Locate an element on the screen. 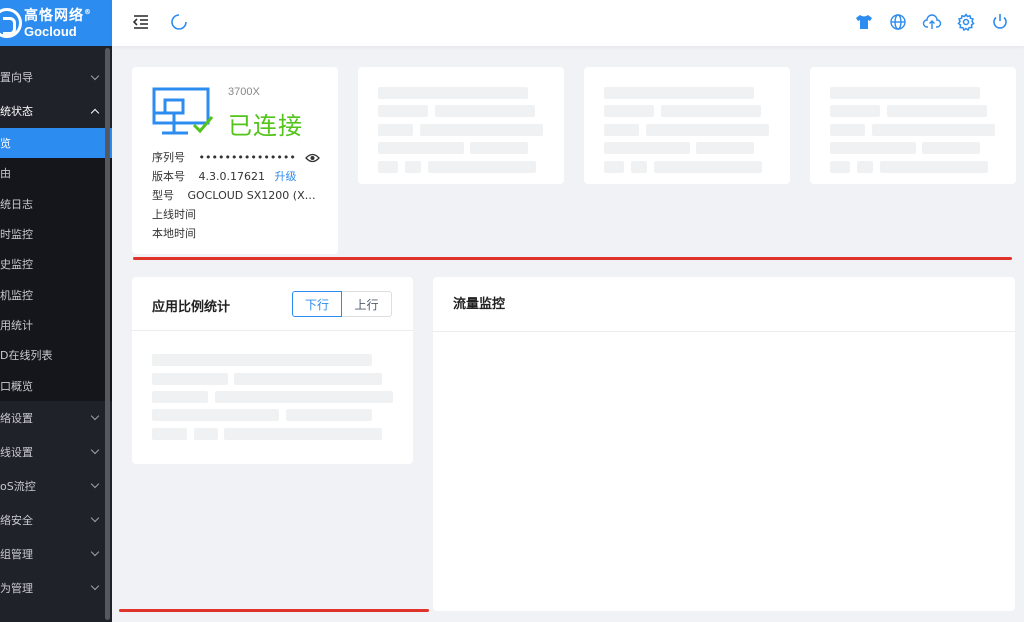  menu-group-group-management: 组管理 is located at coordinates (56, 553).